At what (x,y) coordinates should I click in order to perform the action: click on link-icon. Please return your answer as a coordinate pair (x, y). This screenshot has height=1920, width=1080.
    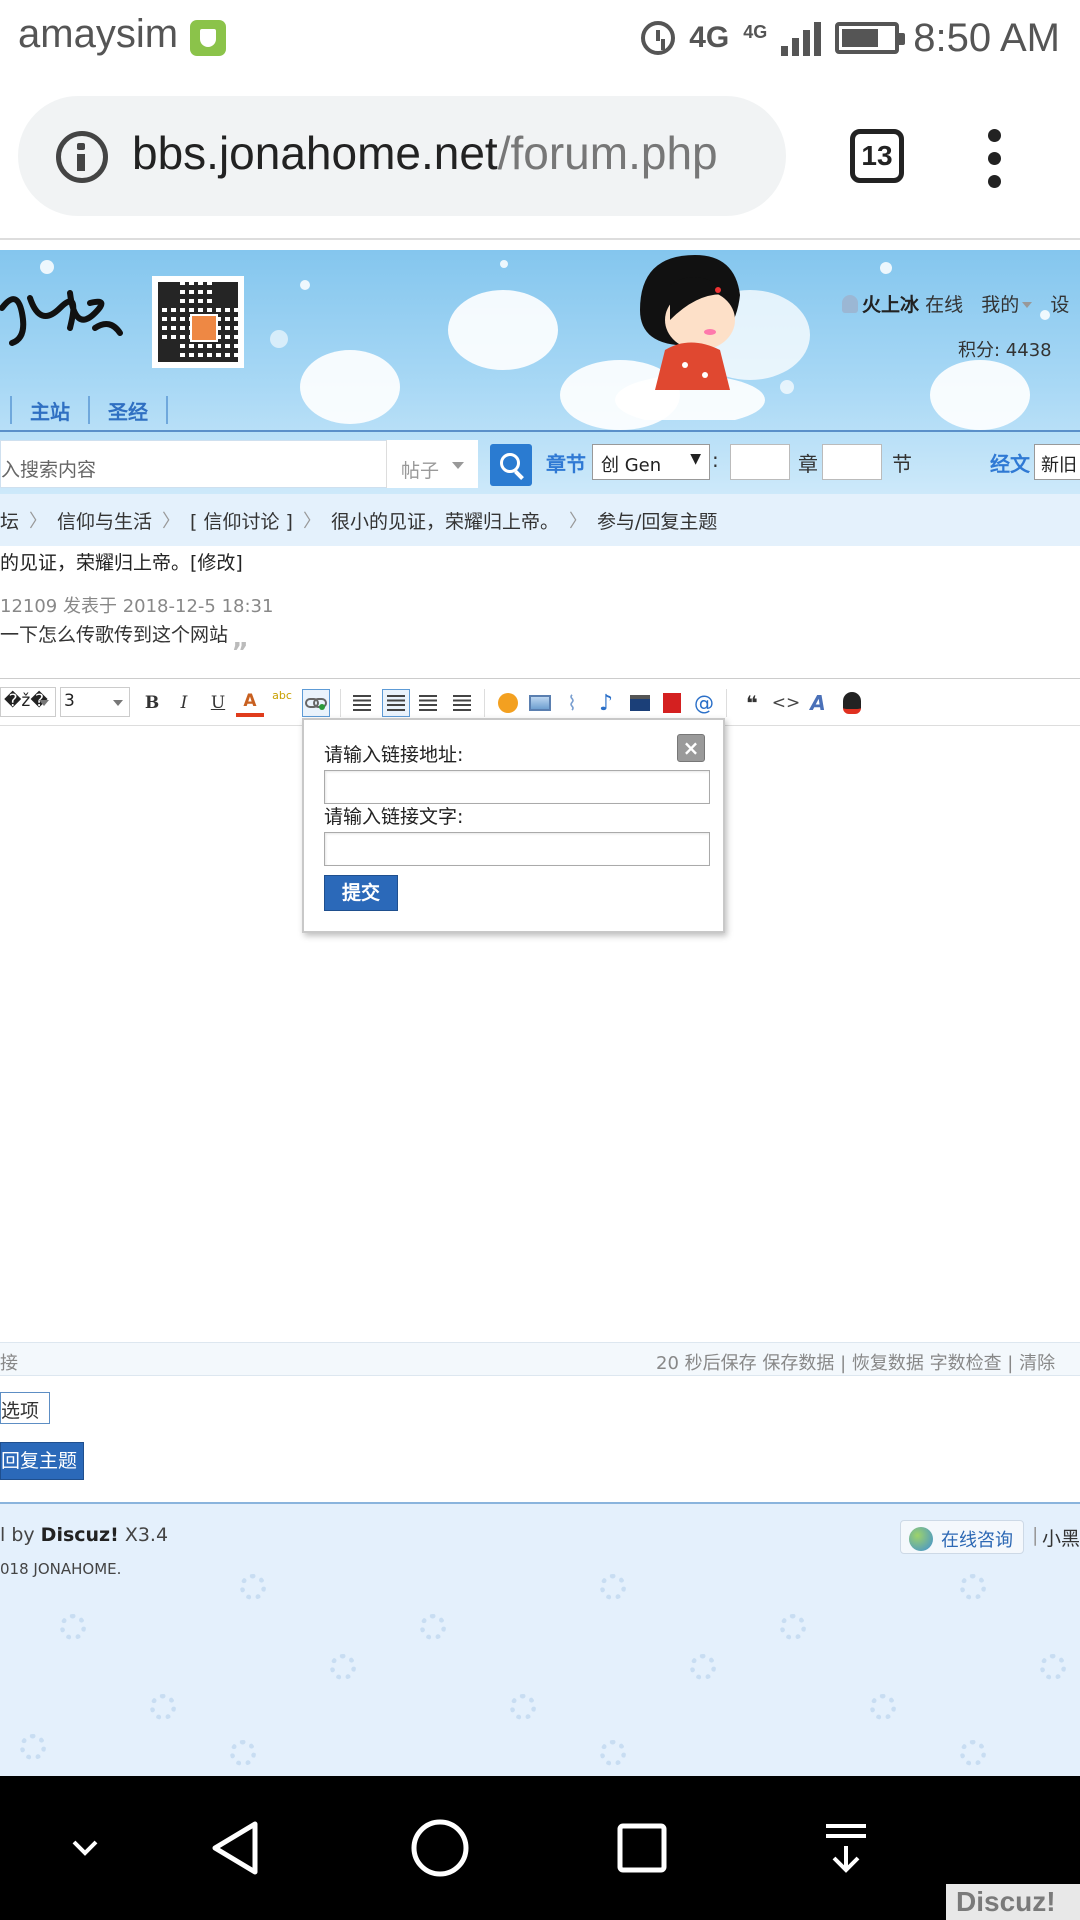
    Looking at the image, I should click on (316, 704).